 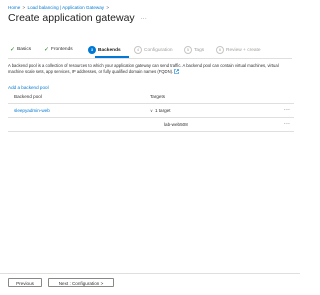 I want to click on tab-label: Basics, so click(x=24, y=49).